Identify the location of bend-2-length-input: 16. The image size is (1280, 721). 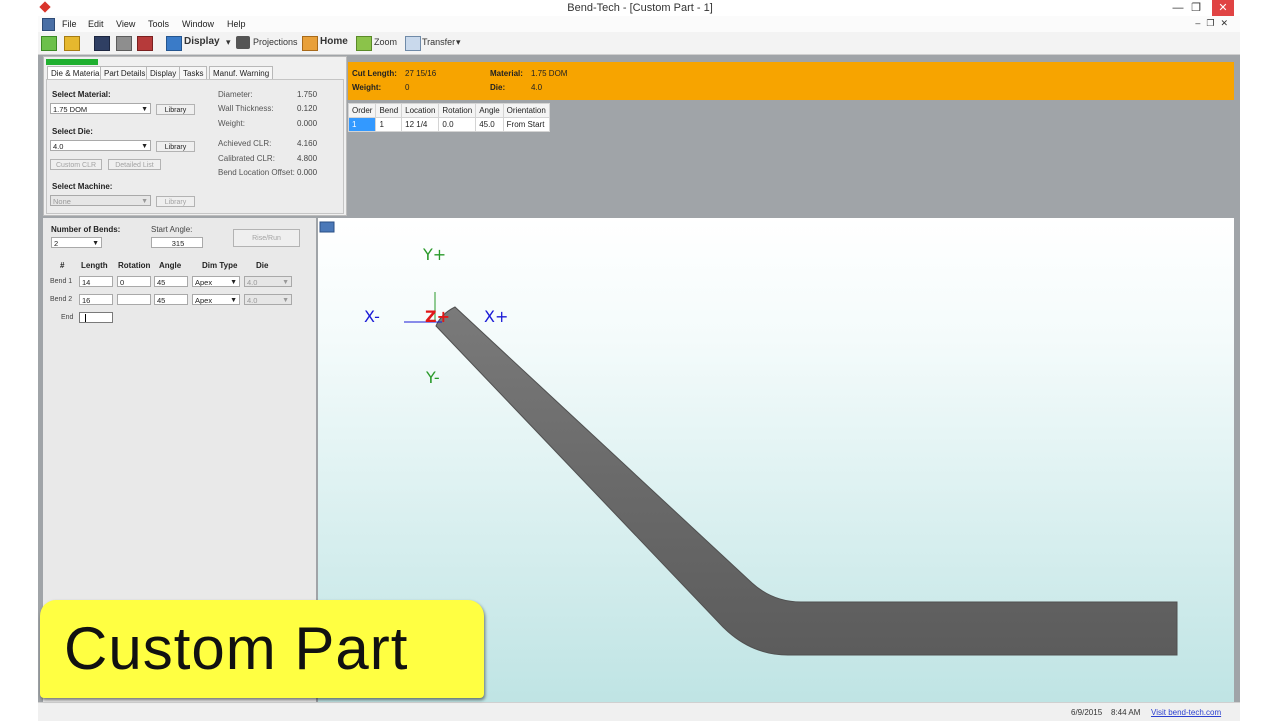
(96, 299).